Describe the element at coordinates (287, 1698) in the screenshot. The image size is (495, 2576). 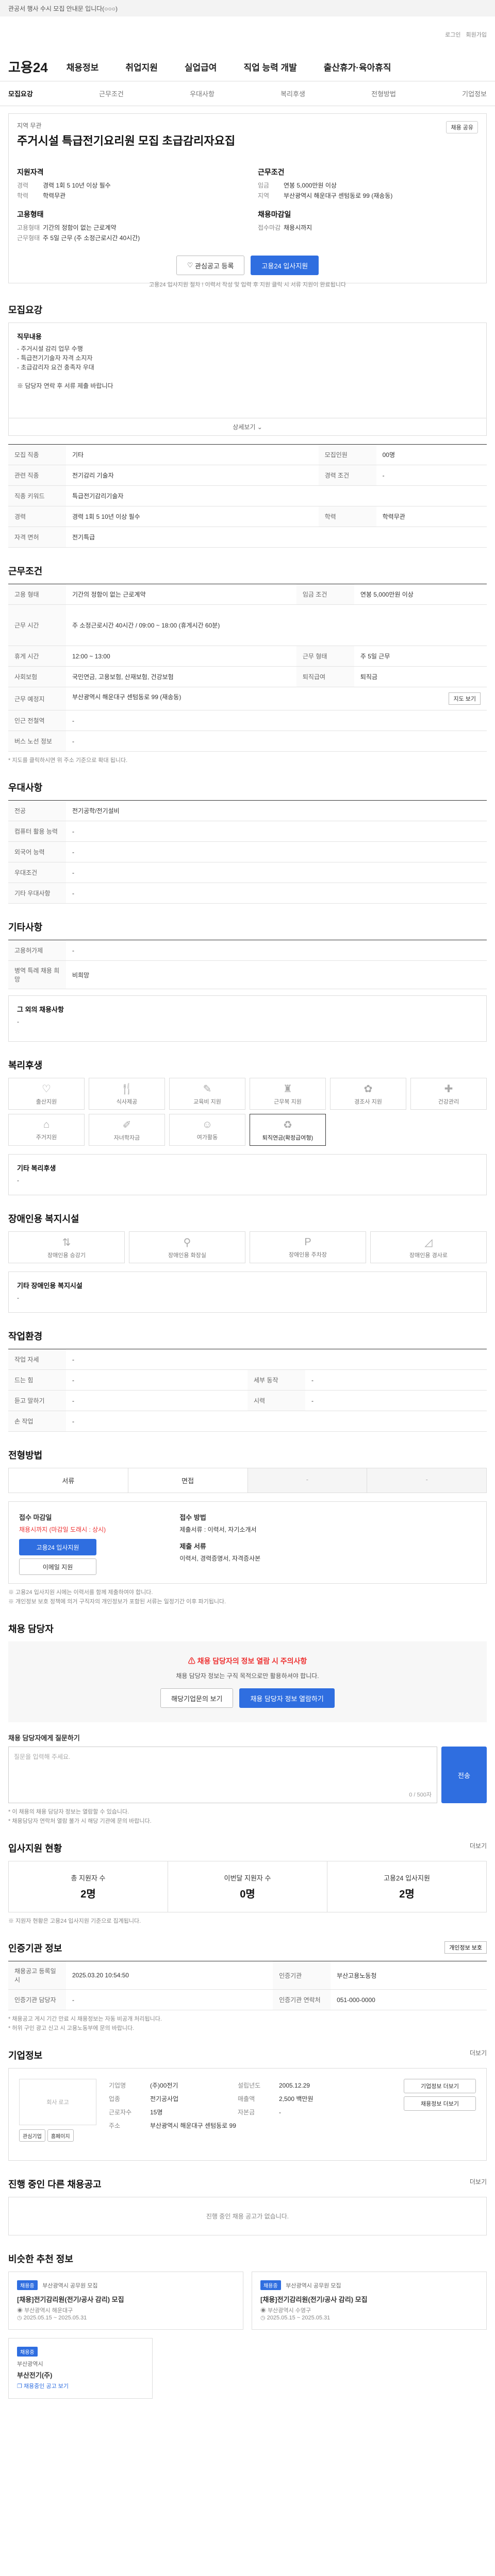
I see `contact-view-button: 채용 담당자 정보 열람하기` at that location.